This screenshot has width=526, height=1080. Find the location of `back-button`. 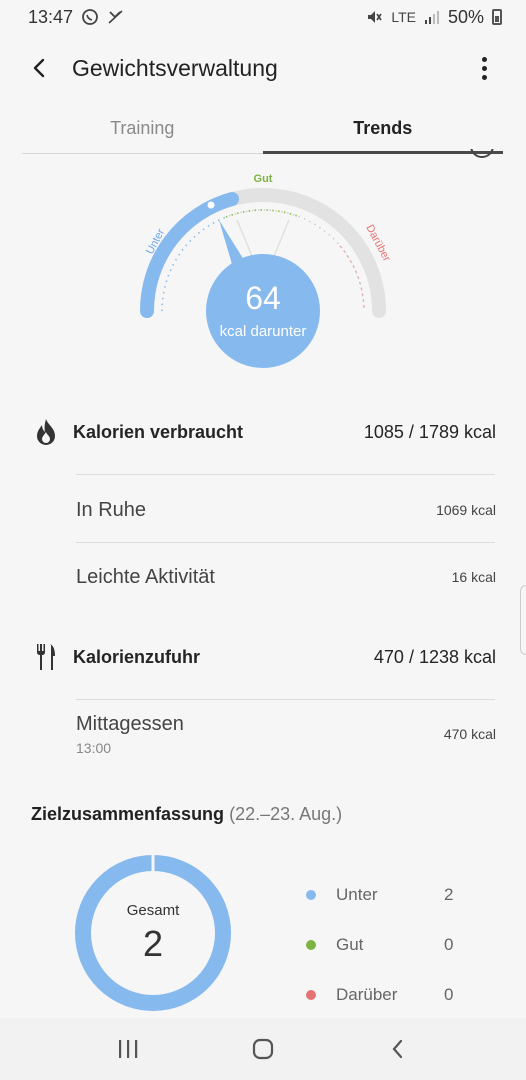

back-button is located at coordinates (40, 68).